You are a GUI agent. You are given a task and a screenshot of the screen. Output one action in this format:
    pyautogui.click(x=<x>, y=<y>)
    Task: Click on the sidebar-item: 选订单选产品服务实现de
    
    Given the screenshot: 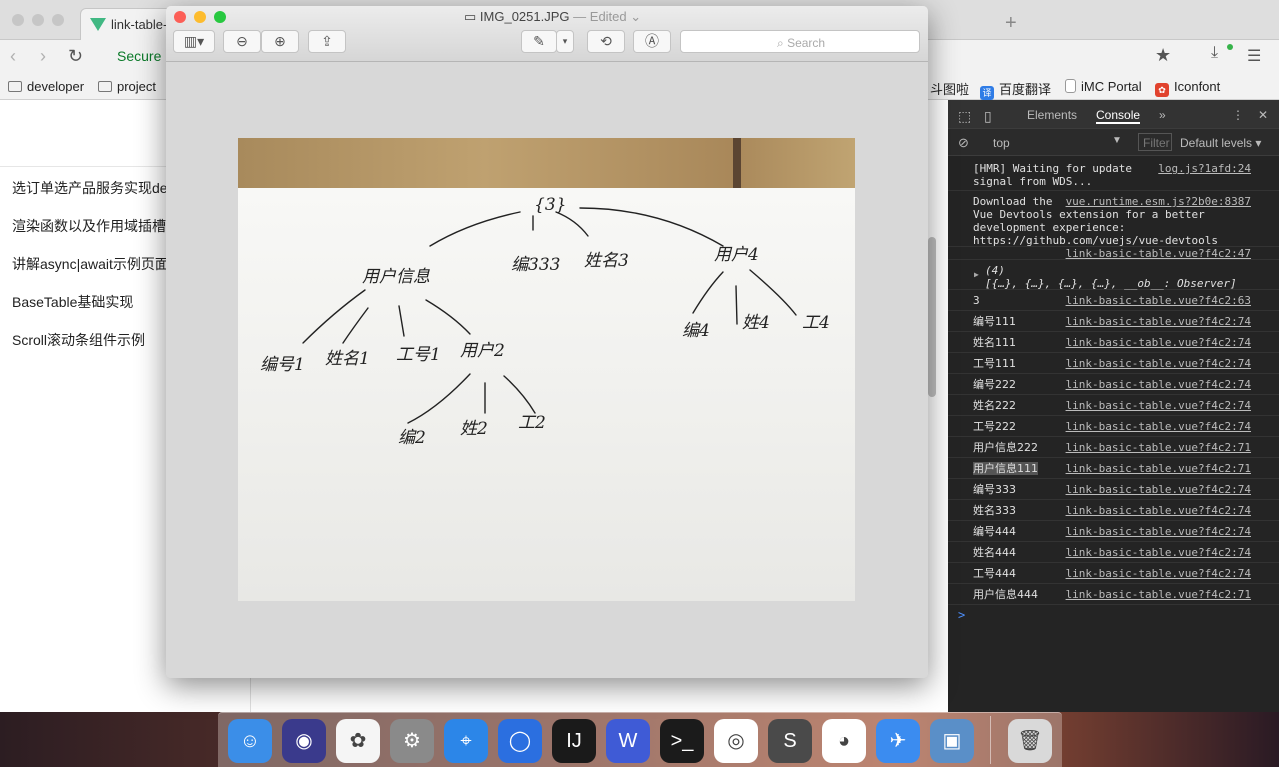 What is the action you would take?
    pyautogui.click(x=90, y=188)
    